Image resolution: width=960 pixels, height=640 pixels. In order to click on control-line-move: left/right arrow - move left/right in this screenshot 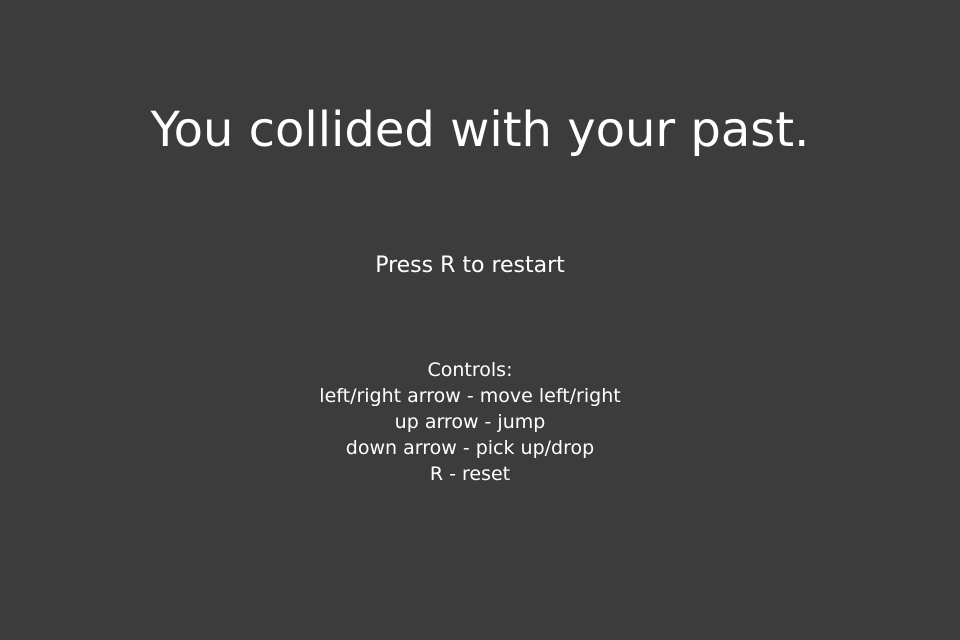, I will do `click(470, 396)`.